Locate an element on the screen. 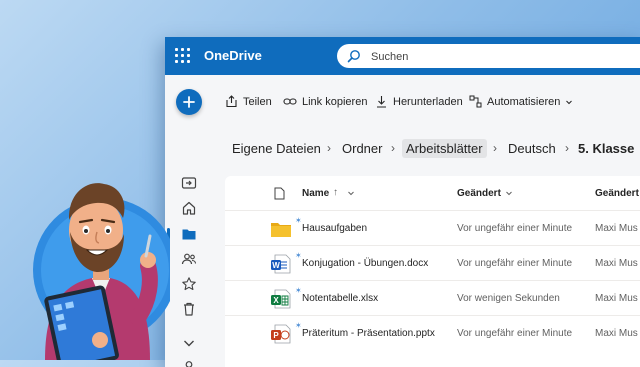 Image resolution: width=640 pixels, height=367 pixels. svg-text: X is located at coordinates (276, 300).